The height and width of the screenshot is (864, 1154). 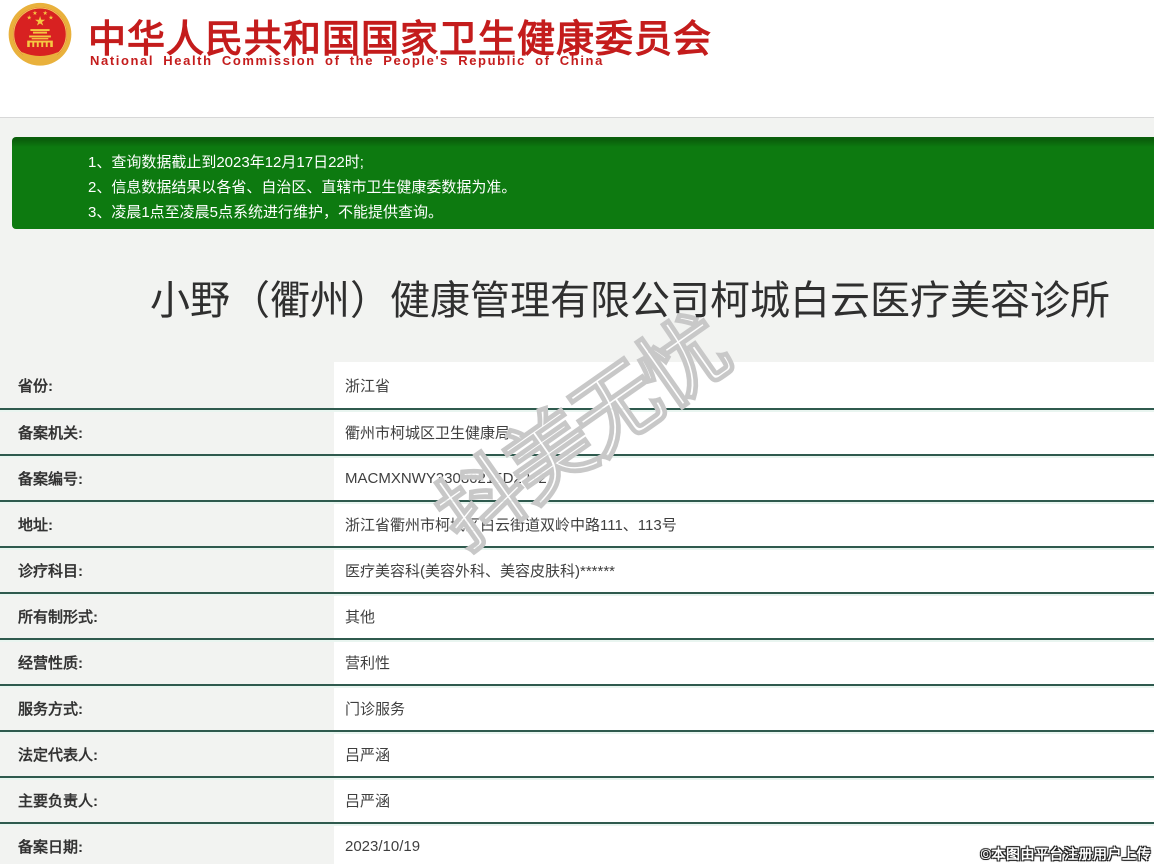 I want to click on table-row: 所有制形式: 其他, so click(x=577, y=615).